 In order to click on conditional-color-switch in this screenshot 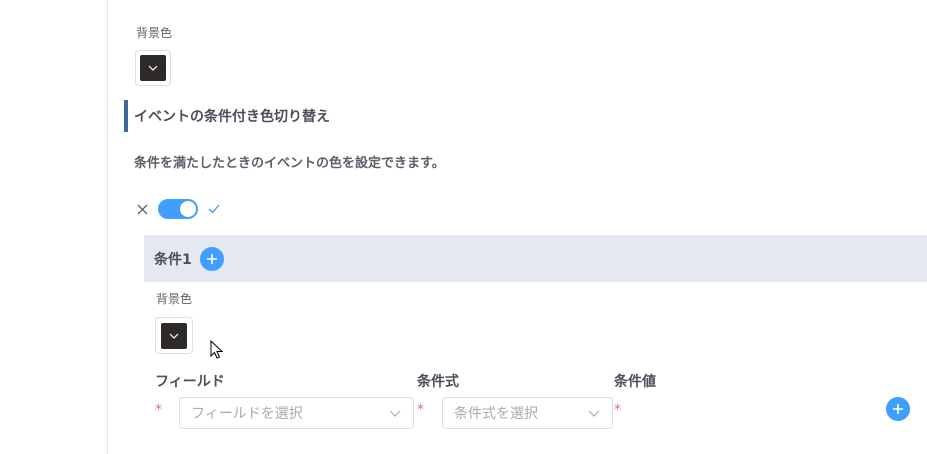, I will do `click(178, 209)`.